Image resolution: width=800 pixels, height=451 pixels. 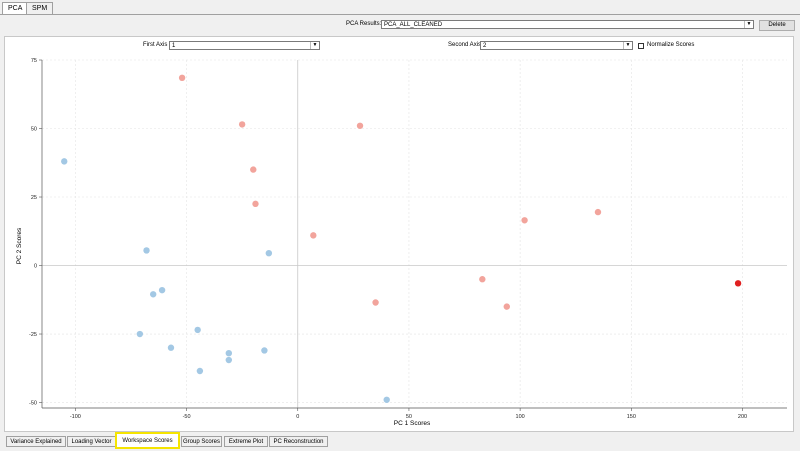 What do you see at coordinates (34, 130) in the screenshot?
I see `y-tick-label: 50` at bounding box center [34, 130].